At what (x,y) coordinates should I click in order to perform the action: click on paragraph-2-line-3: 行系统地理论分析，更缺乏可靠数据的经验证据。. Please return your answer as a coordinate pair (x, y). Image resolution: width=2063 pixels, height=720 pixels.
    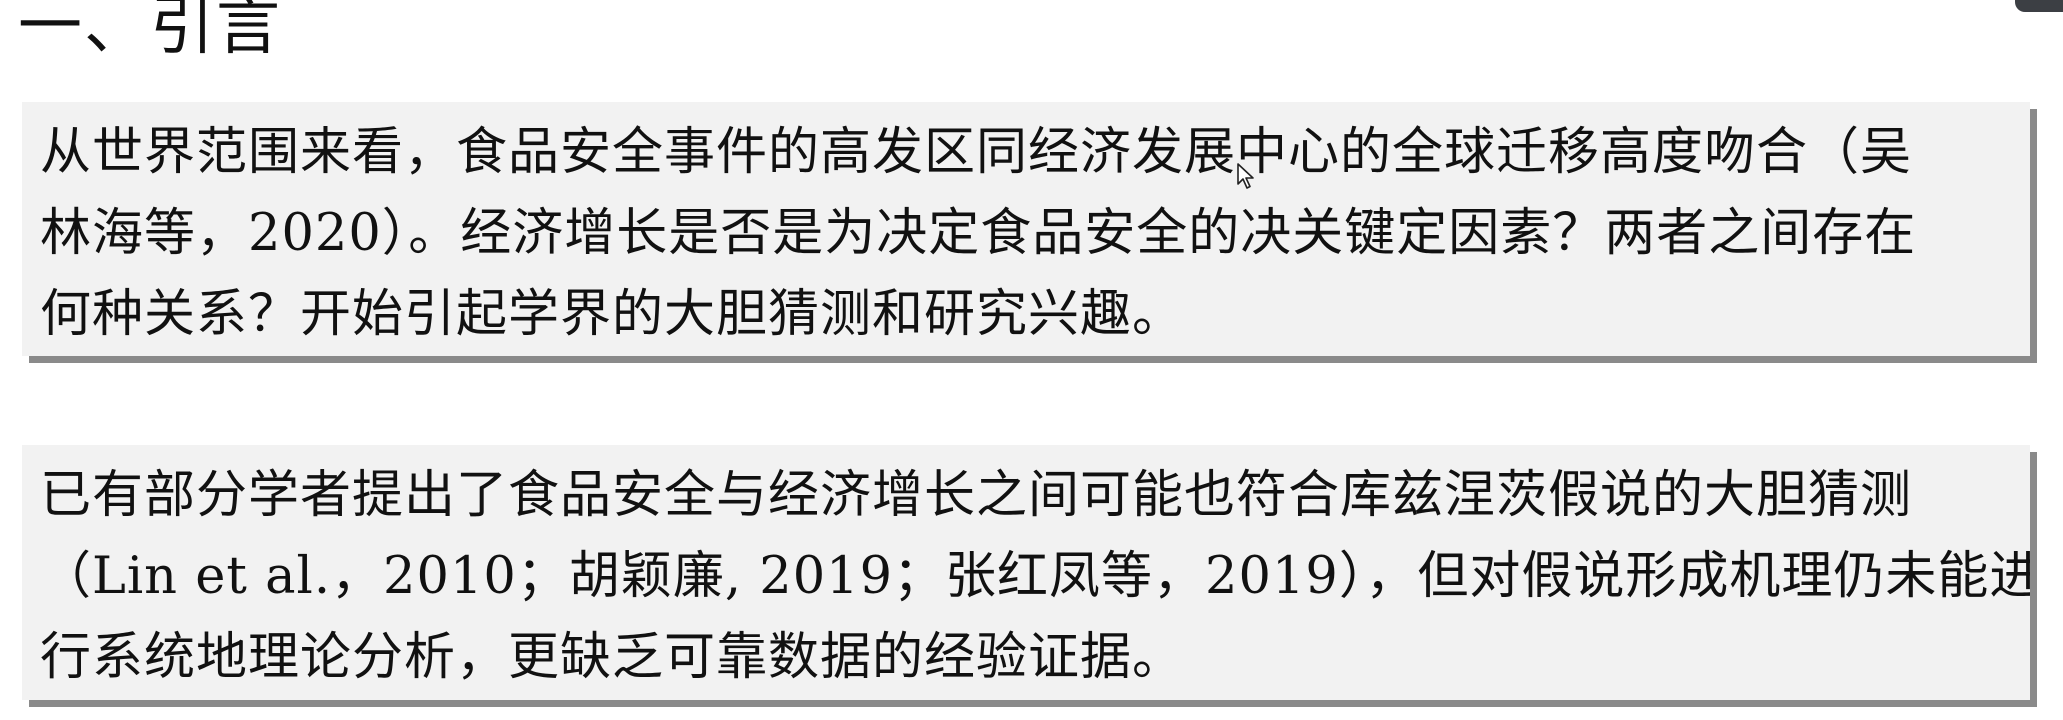
    Looking at the image, I should click on (612, 657).